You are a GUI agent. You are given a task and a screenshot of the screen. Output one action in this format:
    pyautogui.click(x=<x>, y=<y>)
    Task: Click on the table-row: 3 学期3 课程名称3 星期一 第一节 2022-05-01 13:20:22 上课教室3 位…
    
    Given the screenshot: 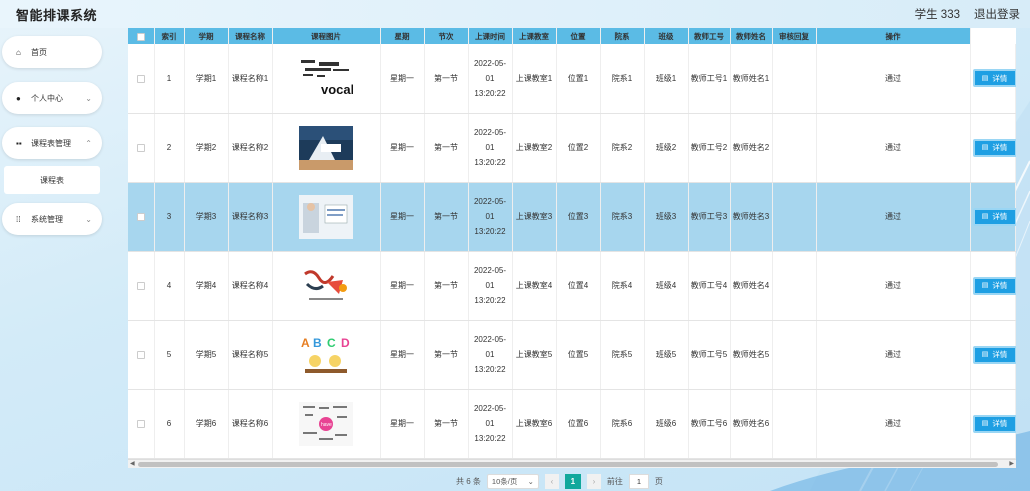 What is the action you would take?
    pyautogui.click(x=572, y=217)
    